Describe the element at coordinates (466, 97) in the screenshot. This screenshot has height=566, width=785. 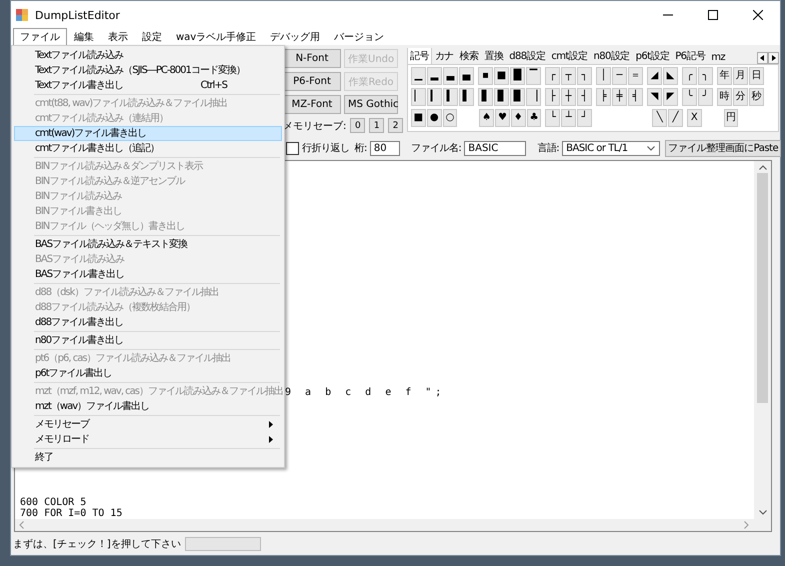
I see `symbol-key: ▌` at that location.